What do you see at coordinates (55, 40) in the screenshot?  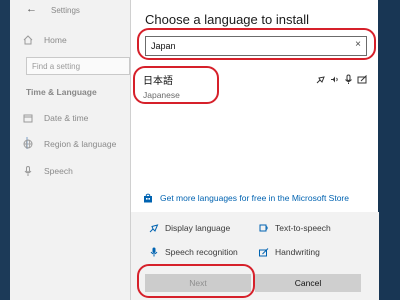 I see `sidebar-item-label: Home` at bounding box center [55, 40].